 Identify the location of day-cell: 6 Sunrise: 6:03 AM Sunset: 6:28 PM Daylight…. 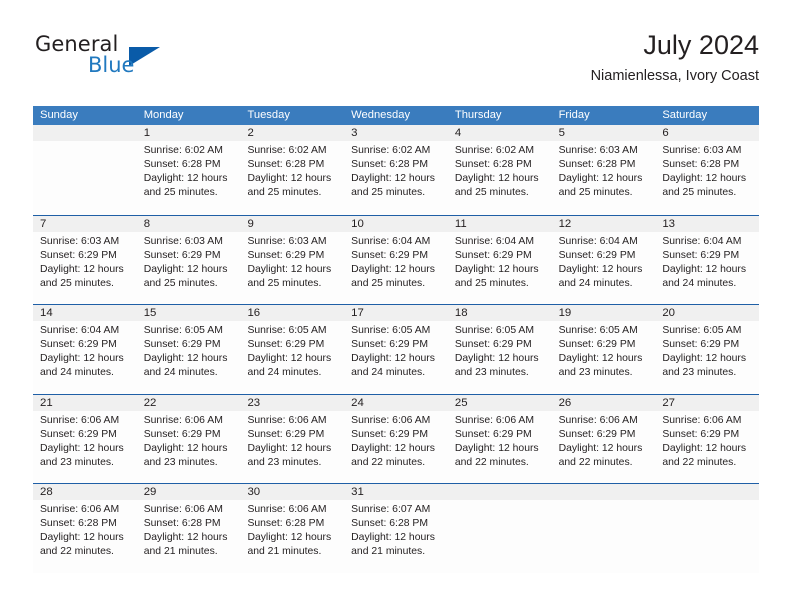
(707, 170).